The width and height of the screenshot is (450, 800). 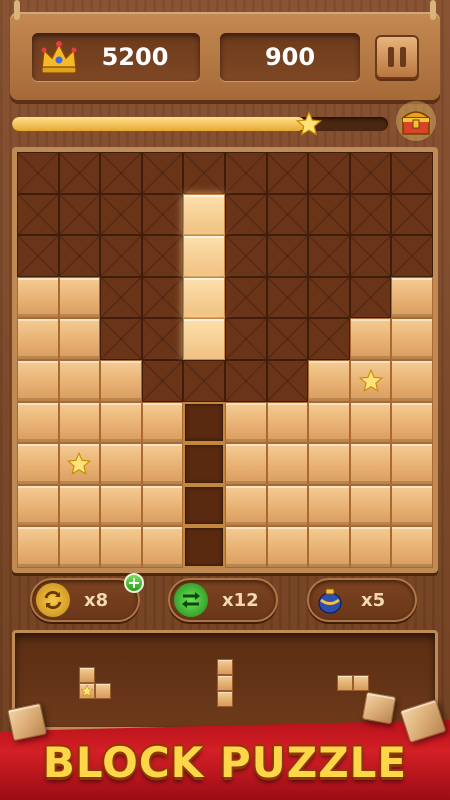 I want to click on bomb-powerup-button: x5, so click(x=362, y=600).